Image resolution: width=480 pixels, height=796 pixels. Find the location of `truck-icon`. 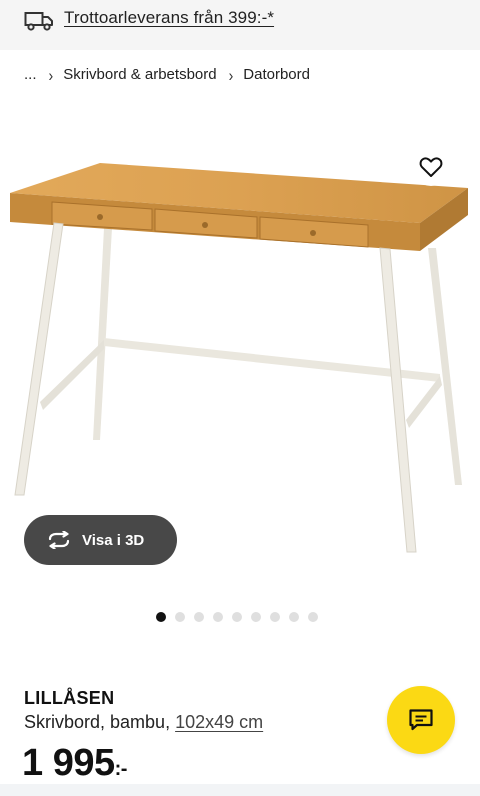

truck-icon is located at coordinates (38, 21).